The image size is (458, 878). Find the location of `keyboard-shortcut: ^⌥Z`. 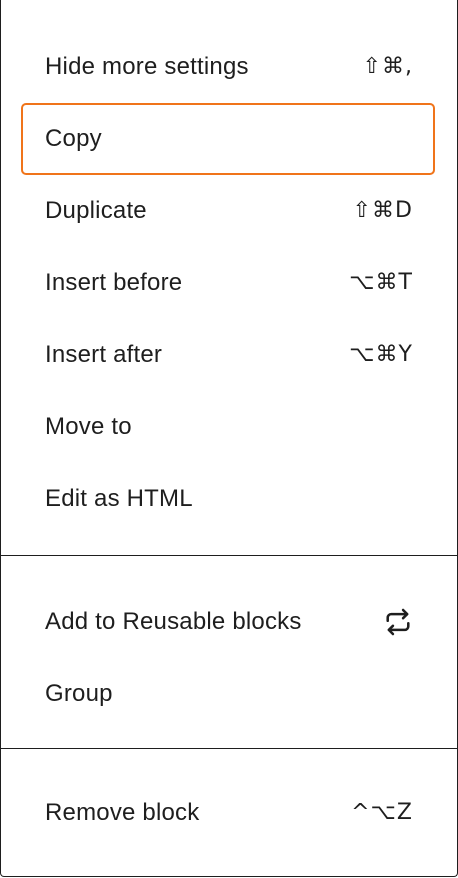

keyboard-shortcut: ^⌥Z is located at coordinates (382, 812).